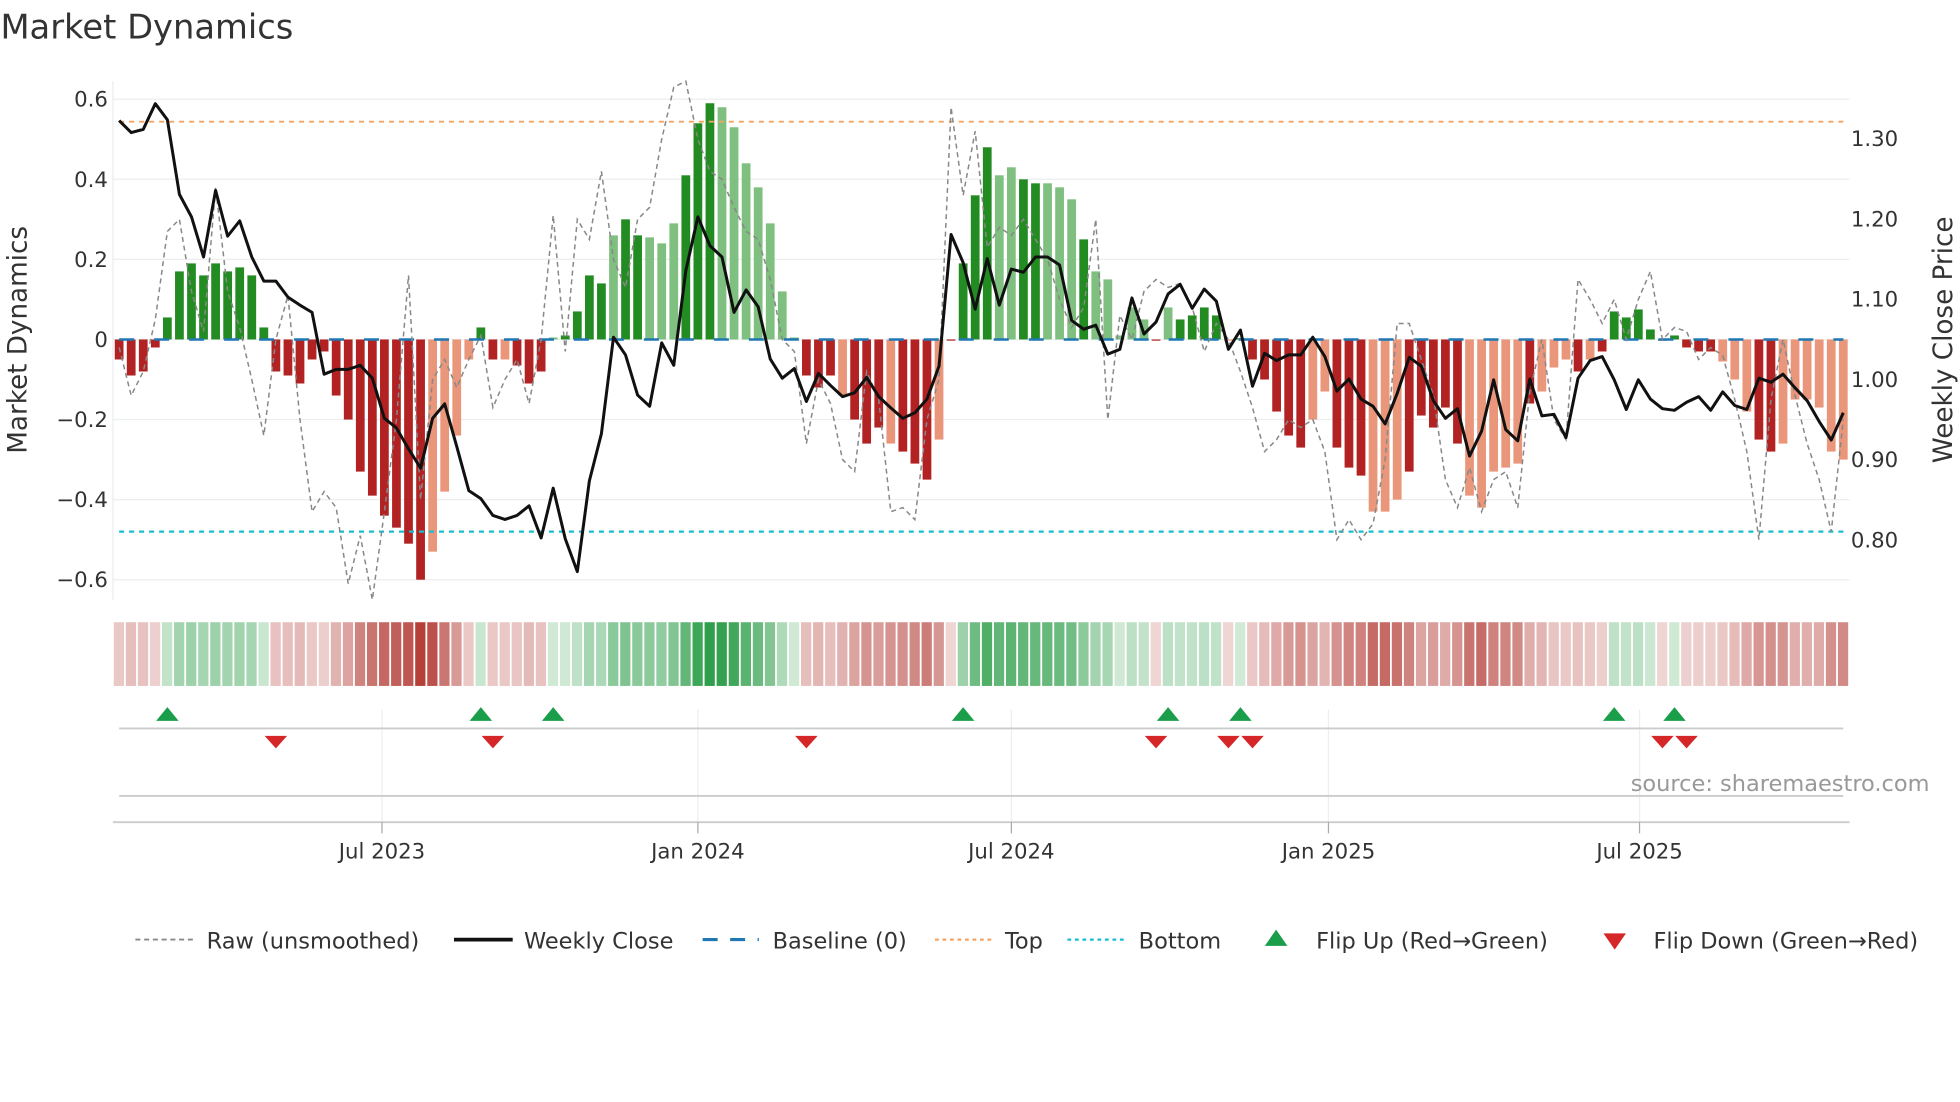 Image resolution: width=1960 pixels, height=1102 pixels. Describe the element at coordinates (598, 941) in the screenshot. I see `legend-close: Weekly Close` at that location.